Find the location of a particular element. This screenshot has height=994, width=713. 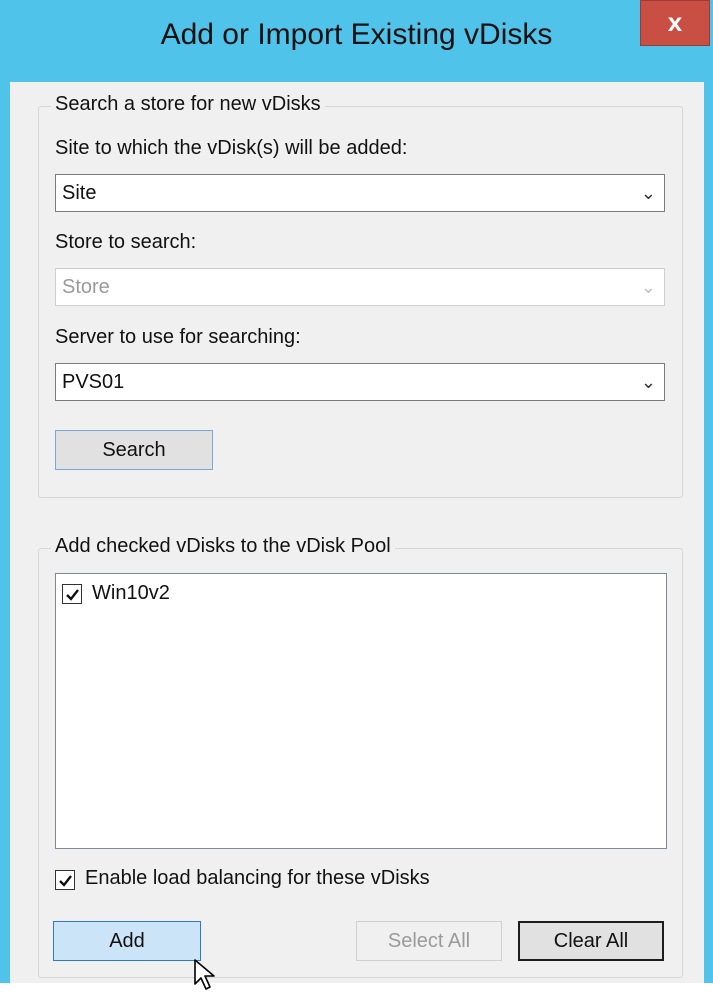

server-select-value: PVS01 is located at coordinates (93, 382).